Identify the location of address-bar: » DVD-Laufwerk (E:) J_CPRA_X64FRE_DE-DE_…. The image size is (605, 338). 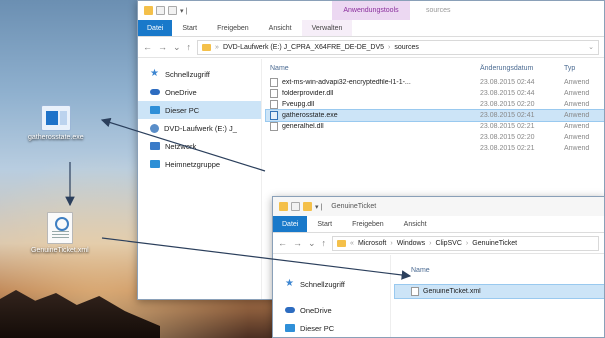
(398, 47).